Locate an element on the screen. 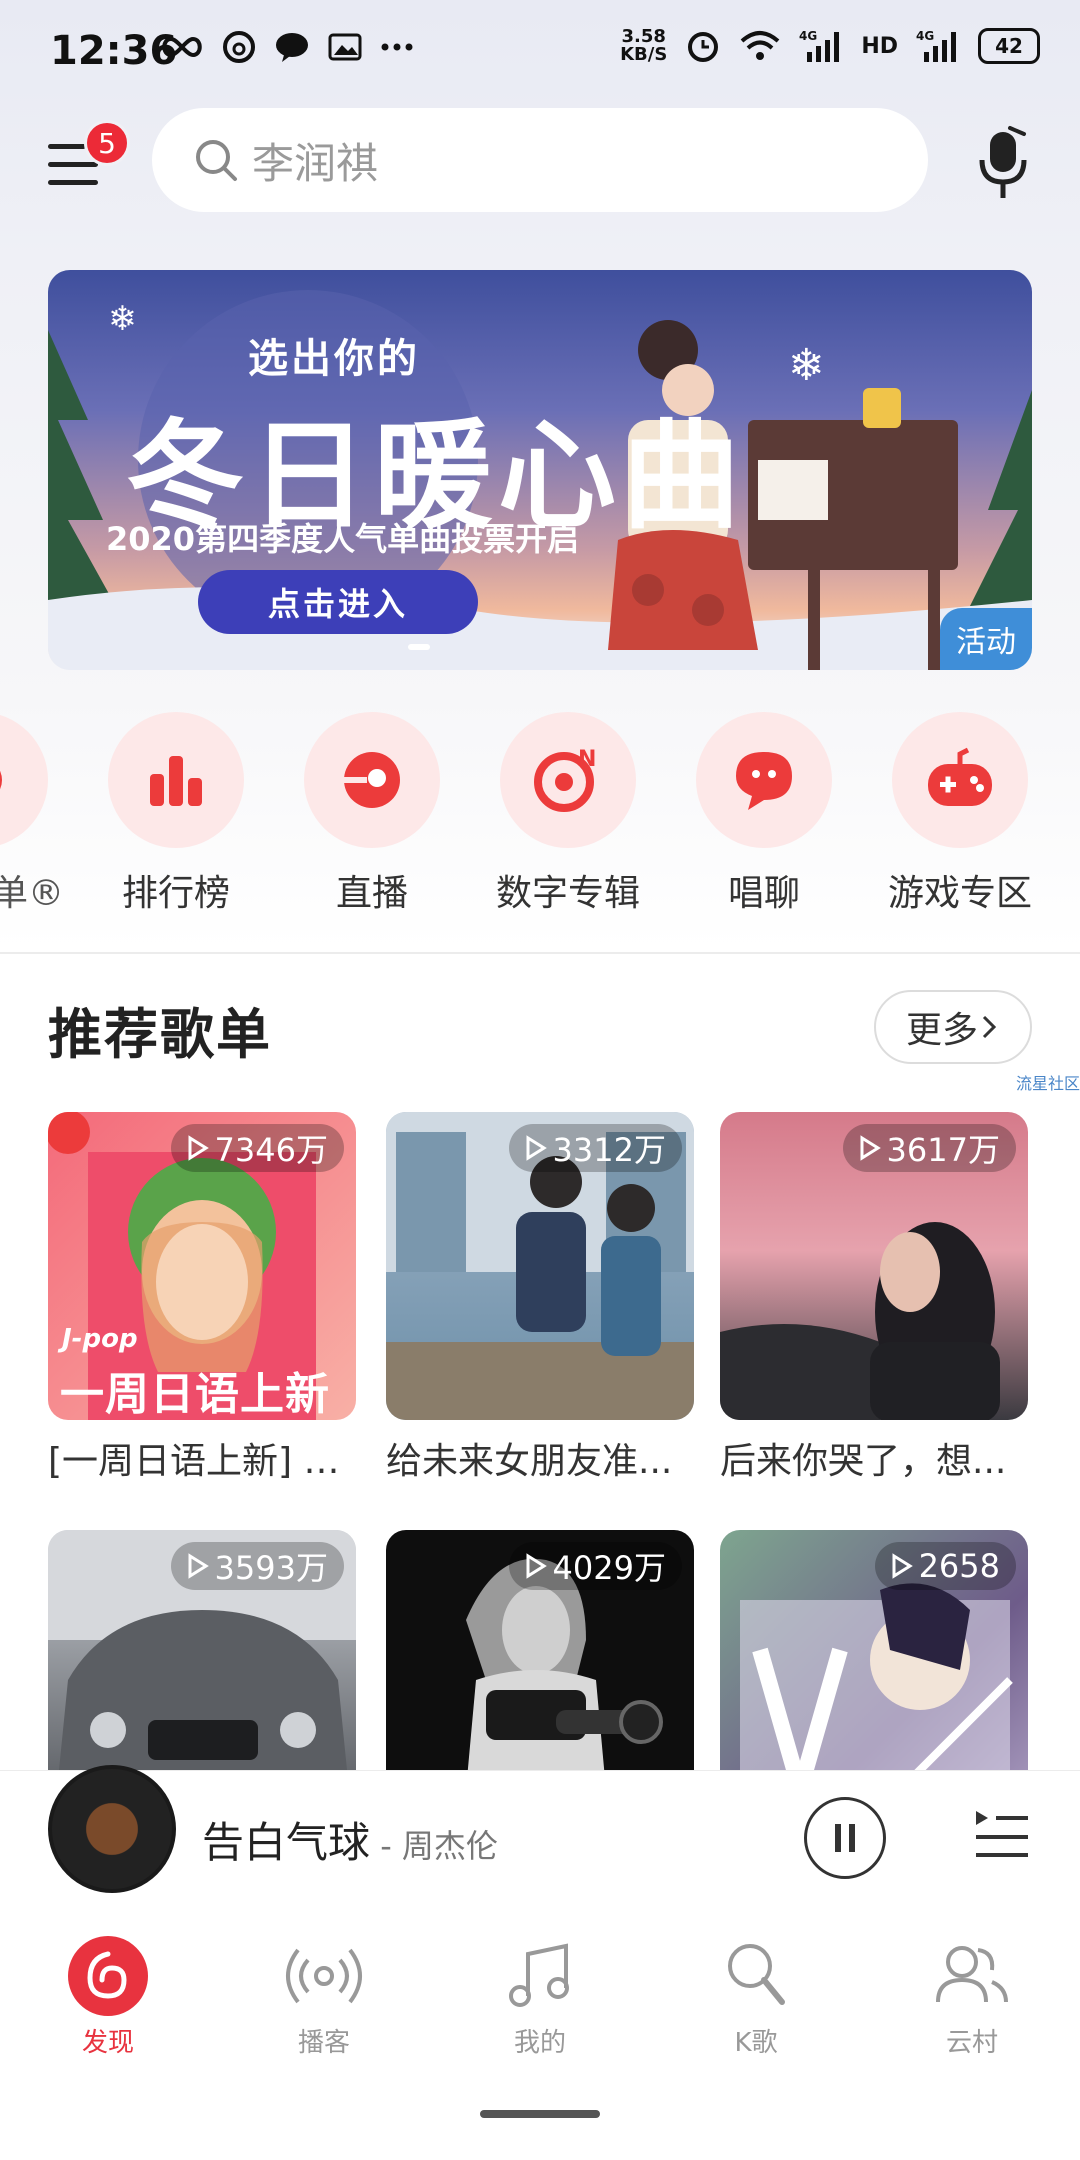 The image size is (1080, 2160). chat-notification-icon is located at coordinates (292, 47).